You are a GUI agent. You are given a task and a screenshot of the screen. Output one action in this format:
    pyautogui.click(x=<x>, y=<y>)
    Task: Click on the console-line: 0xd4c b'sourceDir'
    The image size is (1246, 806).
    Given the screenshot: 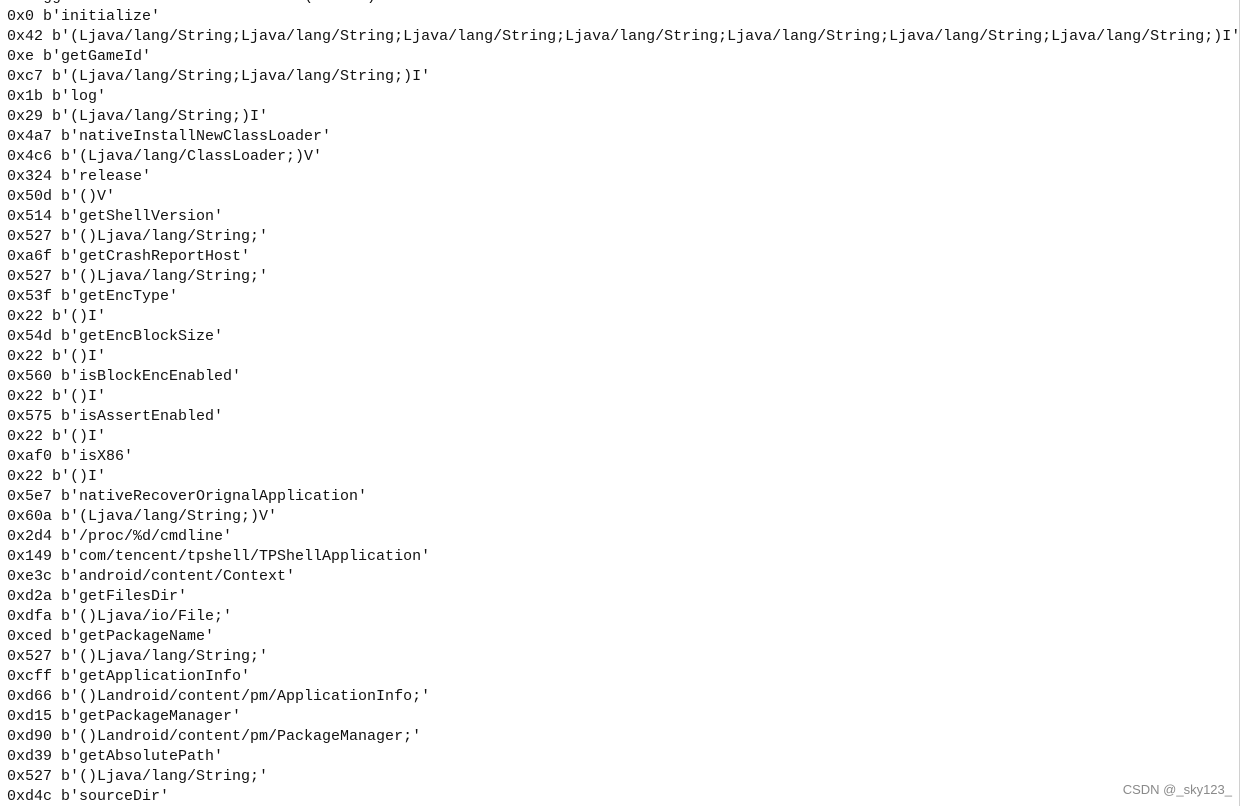 What is the action you would take?
    pyautogui.click(x=88, y=796)
    